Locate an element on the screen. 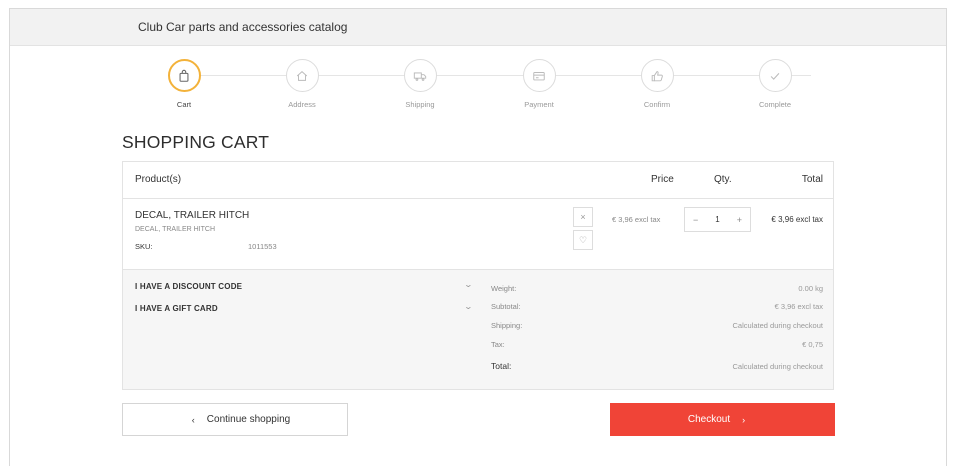  discount-code-toggle: I HAVE A DISCOUNT CODE is located at coordinates (188, 286).